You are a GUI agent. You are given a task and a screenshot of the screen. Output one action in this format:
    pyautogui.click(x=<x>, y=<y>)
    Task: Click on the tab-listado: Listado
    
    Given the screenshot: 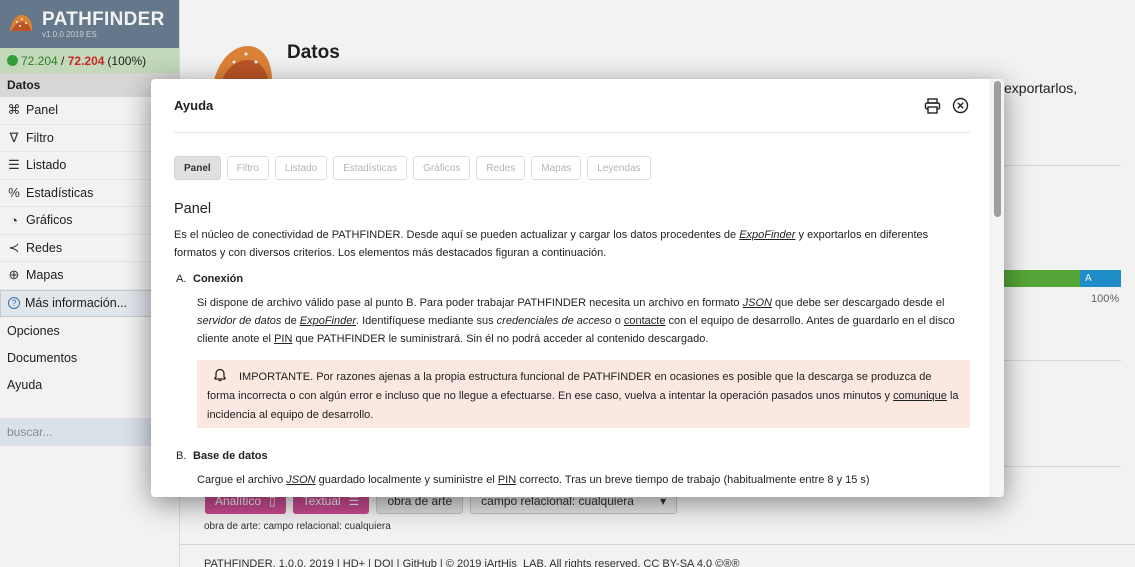 What is the action you would take?
    pyautogui.click(x=301, y=168)
    